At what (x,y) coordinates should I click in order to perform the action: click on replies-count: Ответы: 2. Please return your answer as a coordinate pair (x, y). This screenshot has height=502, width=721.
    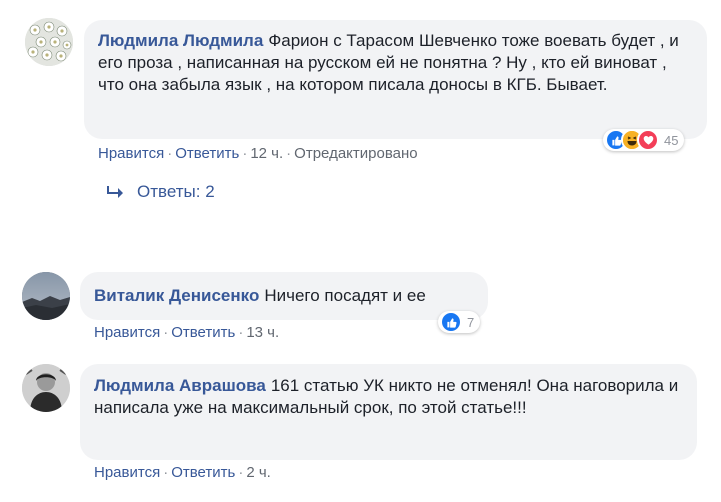
    Looking at the image, I should click on (176, 191).